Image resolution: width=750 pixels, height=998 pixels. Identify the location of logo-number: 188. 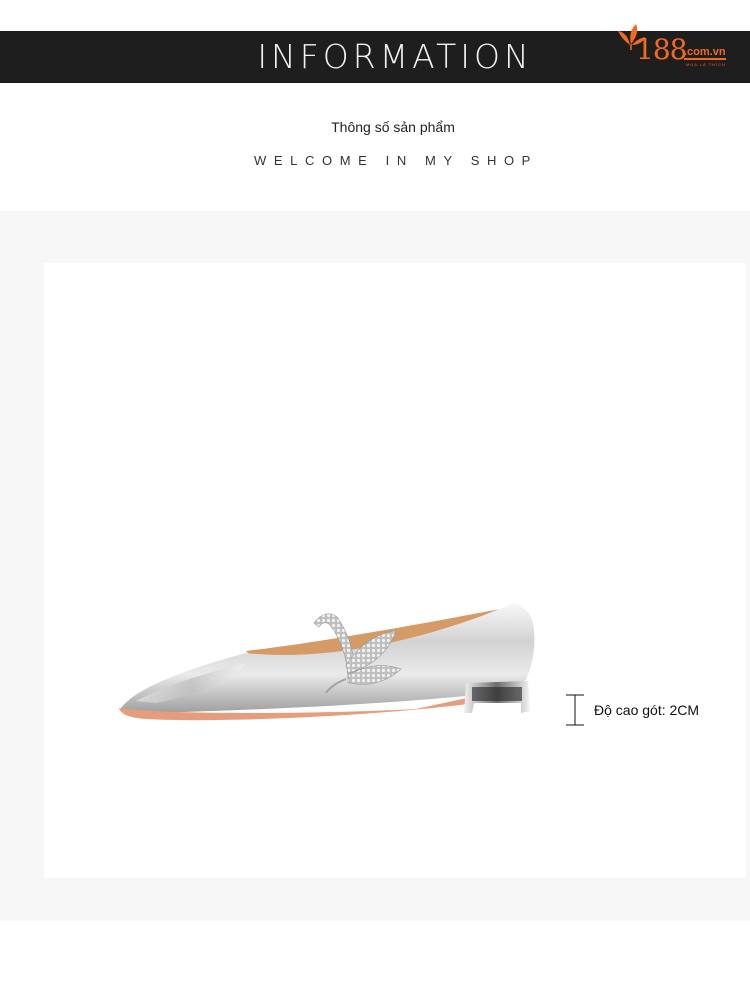
(661, 49).